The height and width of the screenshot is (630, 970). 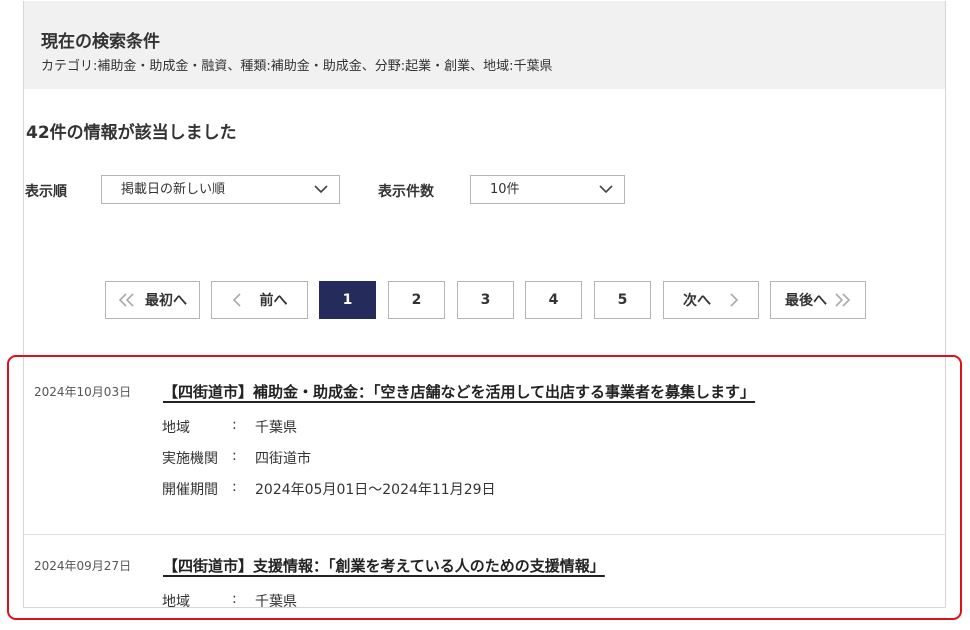 What do you see at coordinates (384, 565) in the screenshot?
I see `result-title-link: 【四街道市】支援情報：「創業を考えている人のための支援情報」` at bounding box center [384, 565].